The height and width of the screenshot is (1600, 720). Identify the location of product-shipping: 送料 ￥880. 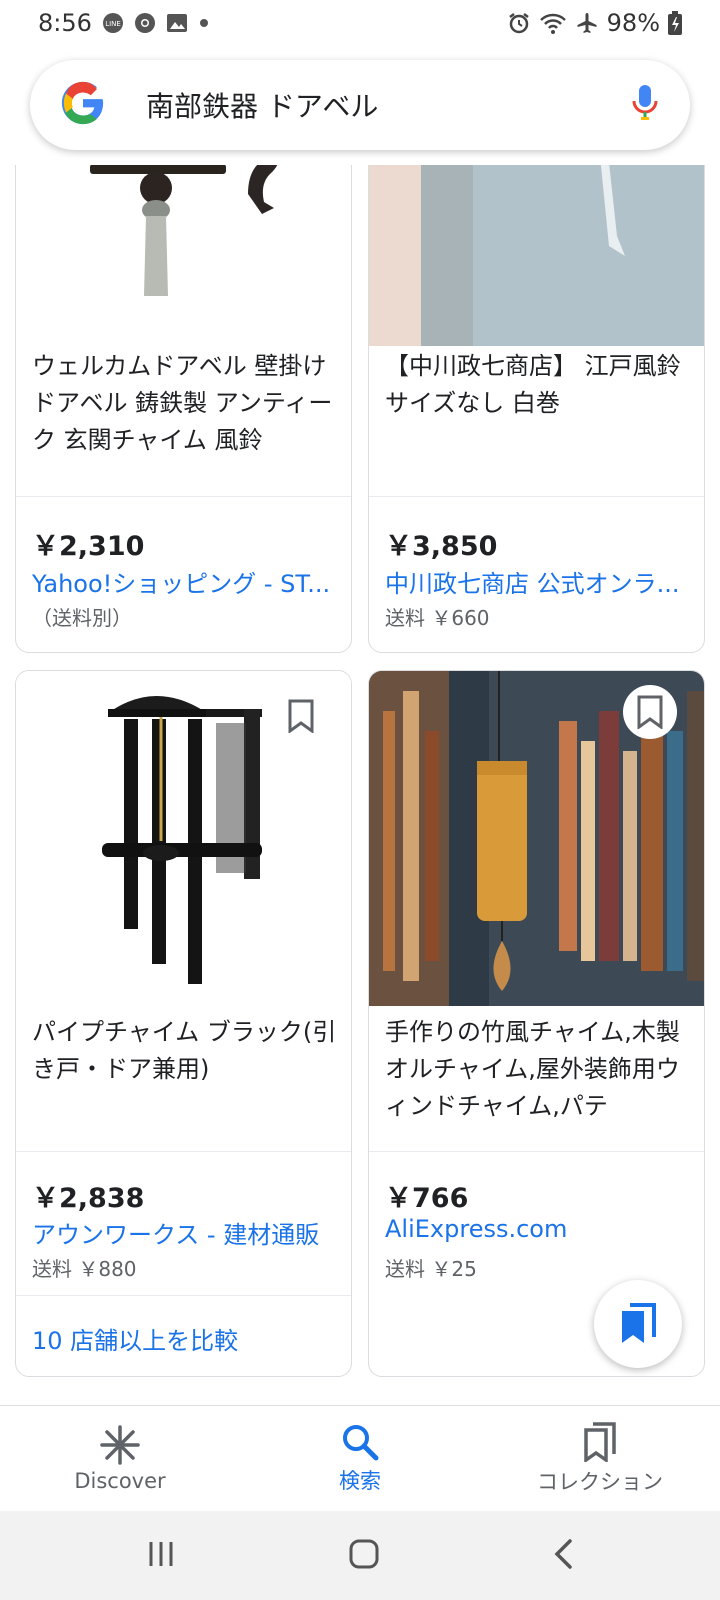
(84, 1269).